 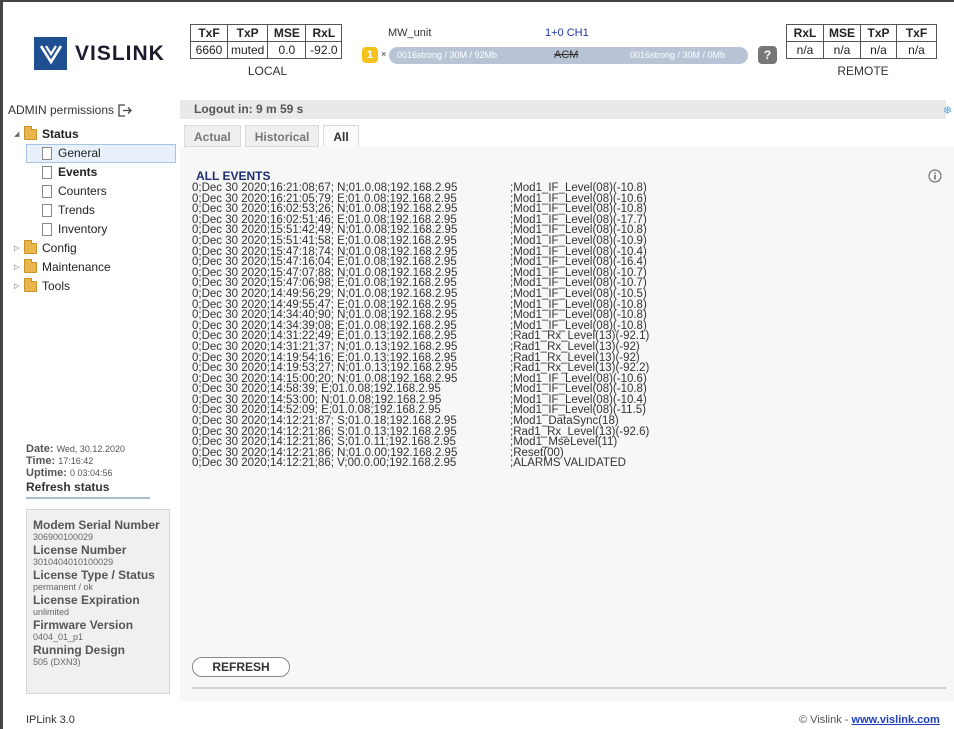 What do you see at coordinates (947, 110) in the screenshot?
I see `snowflake-icon: ❄` at bounding box center [947, 110].